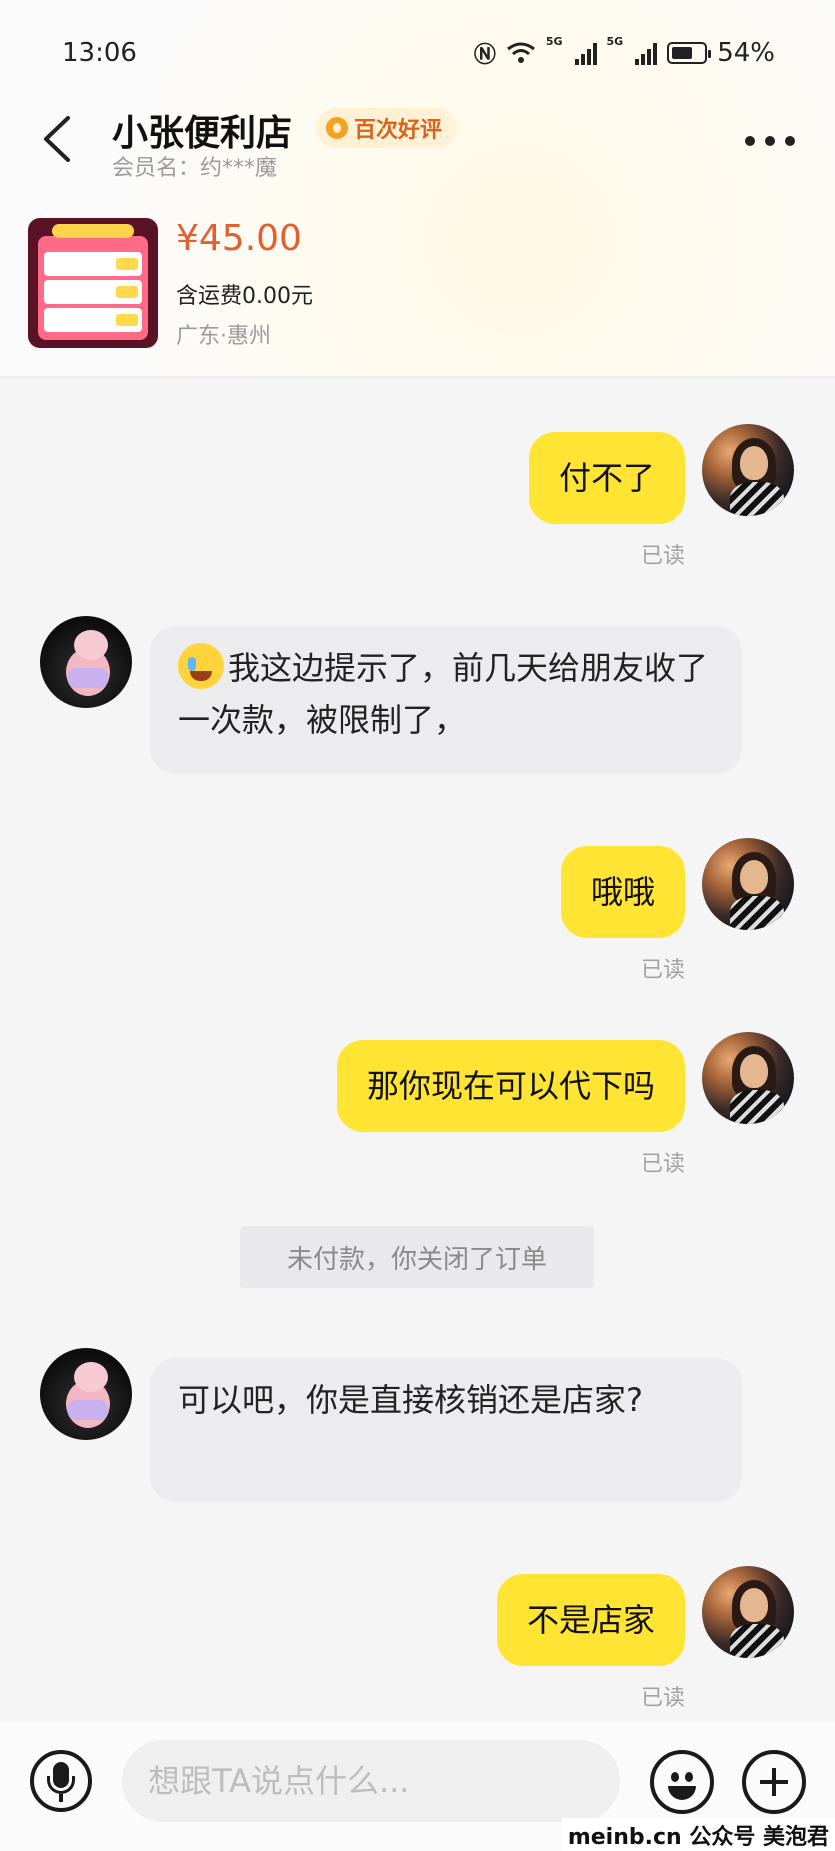 This screenshot has width=835, height=1851. Describe the element at coordinates (195, 168) in the screenshot. I see `member-name: 会员名：约***魔` at that location.